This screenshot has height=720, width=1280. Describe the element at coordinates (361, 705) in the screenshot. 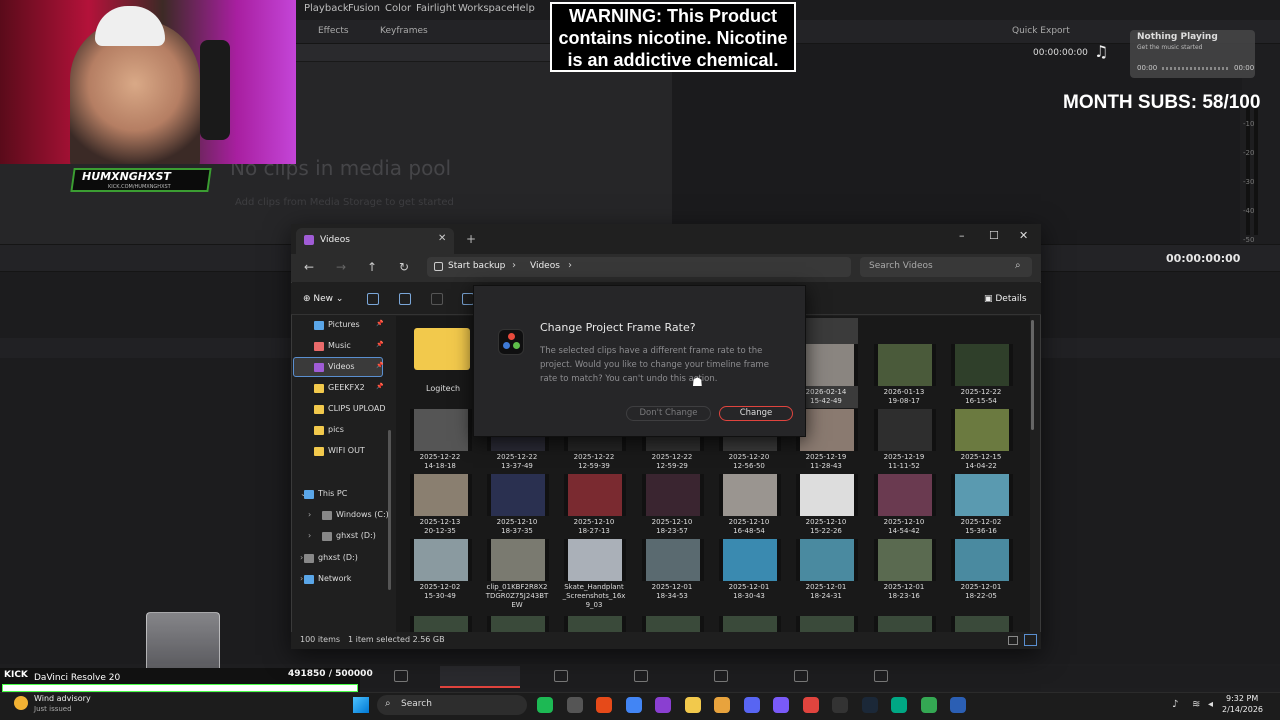

I see `windows-start-icon` at that location.